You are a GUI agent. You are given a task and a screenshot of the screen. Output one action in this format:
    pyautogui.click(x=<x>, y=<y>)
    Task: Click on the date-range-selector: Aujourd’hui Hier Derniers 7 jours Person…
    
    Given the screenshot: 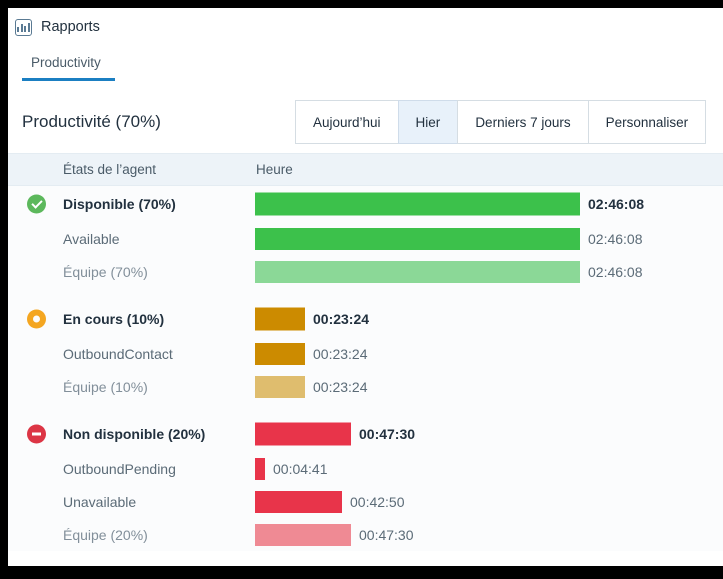 What is the action you would take?
    pyautogui.click(x=501, y=122)
    